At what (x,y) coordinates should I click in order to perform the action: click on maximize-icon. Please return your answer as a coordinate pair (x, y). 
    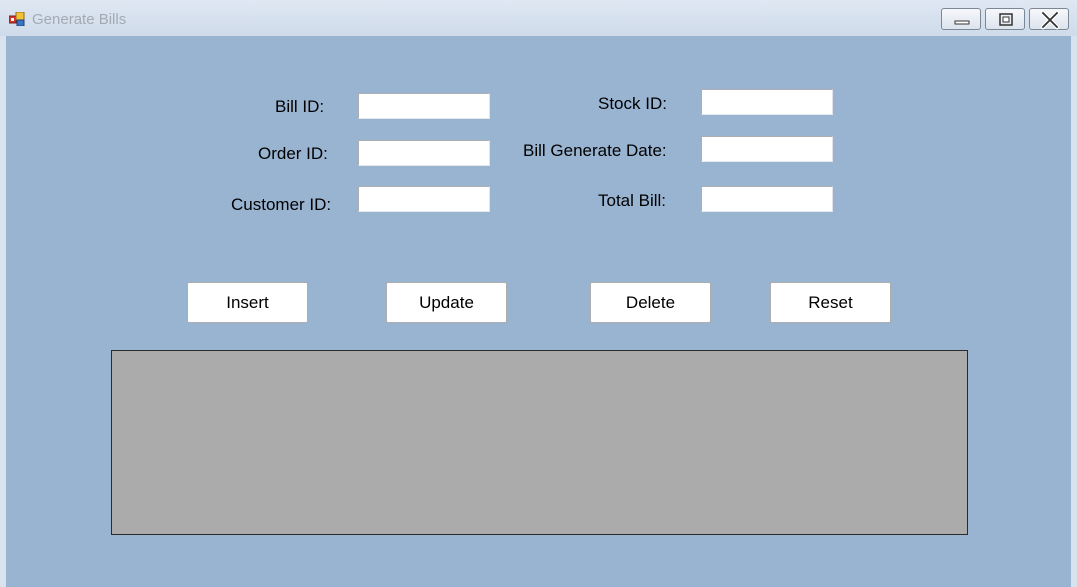
    Looking at the image, I should click on (1006, 19).